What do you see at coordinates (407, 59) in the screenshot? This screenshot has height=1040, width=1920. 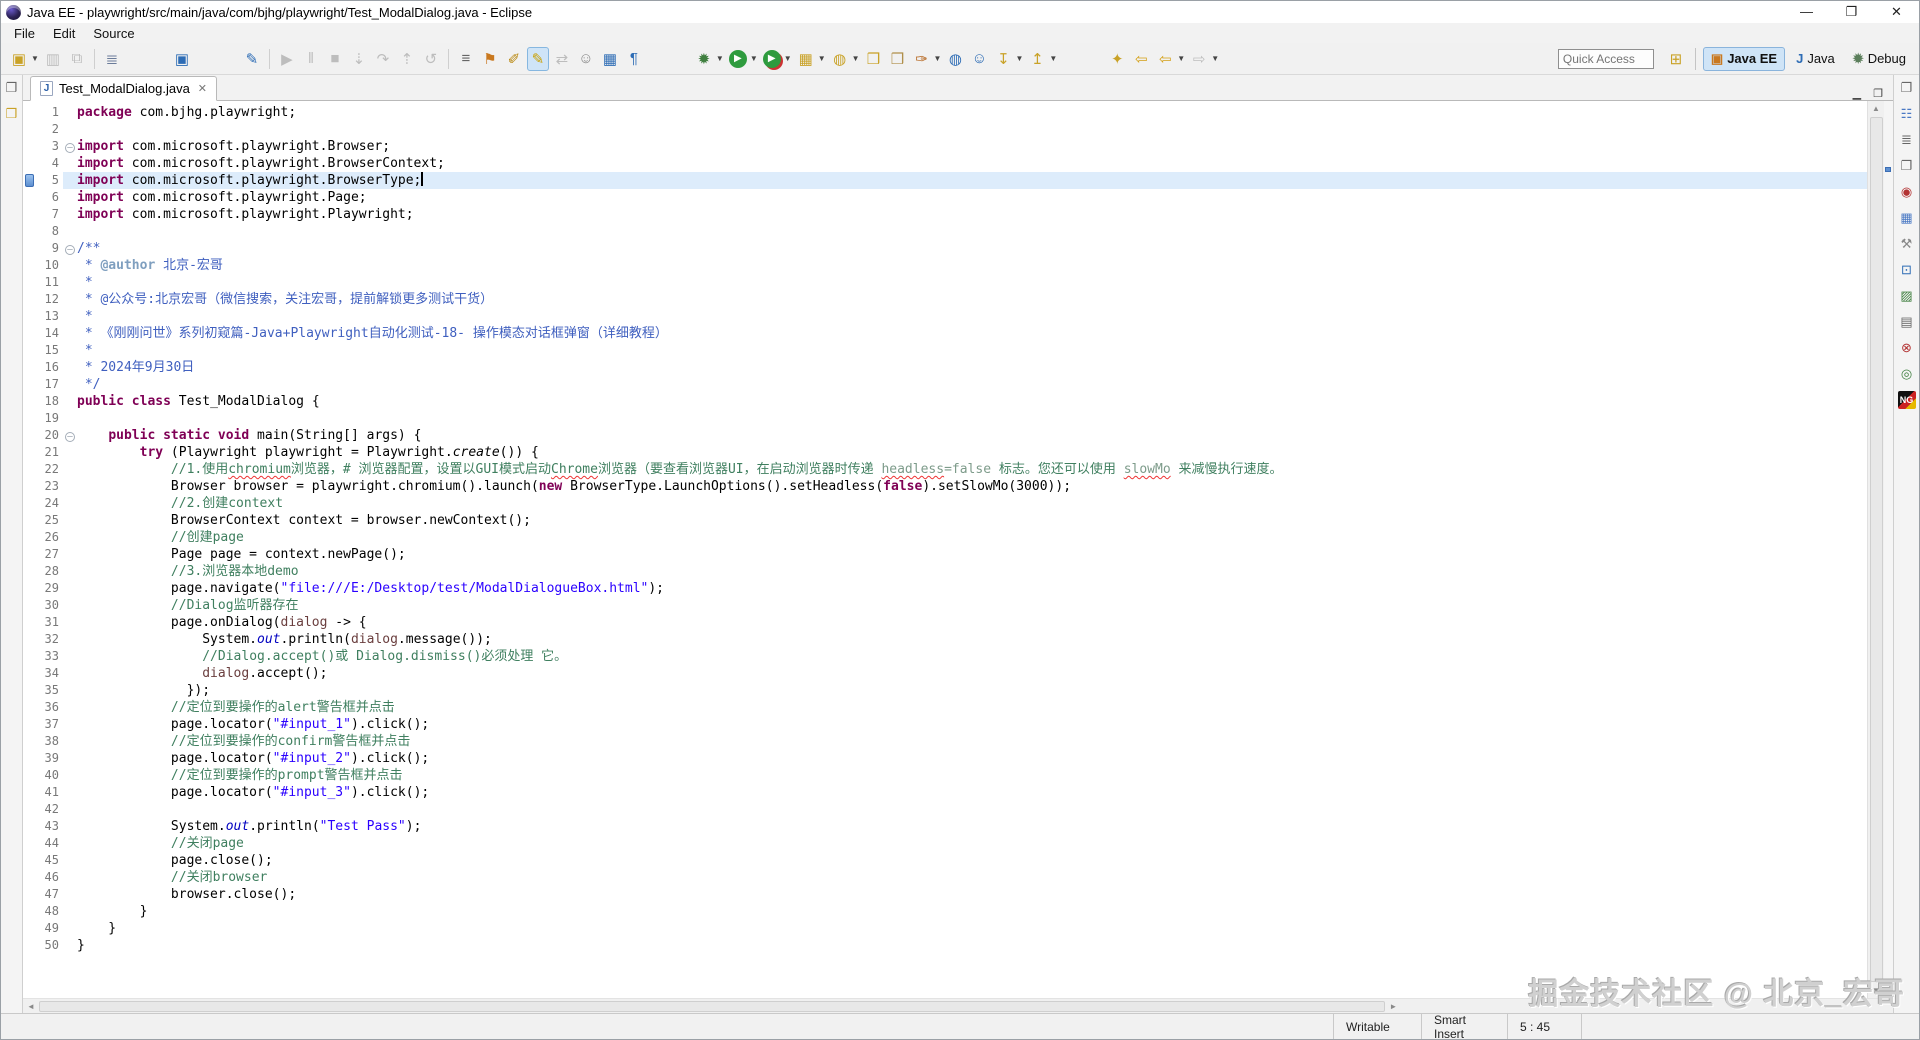 I see `step-return-icon: ⇡` at bounding box center [407, 59].